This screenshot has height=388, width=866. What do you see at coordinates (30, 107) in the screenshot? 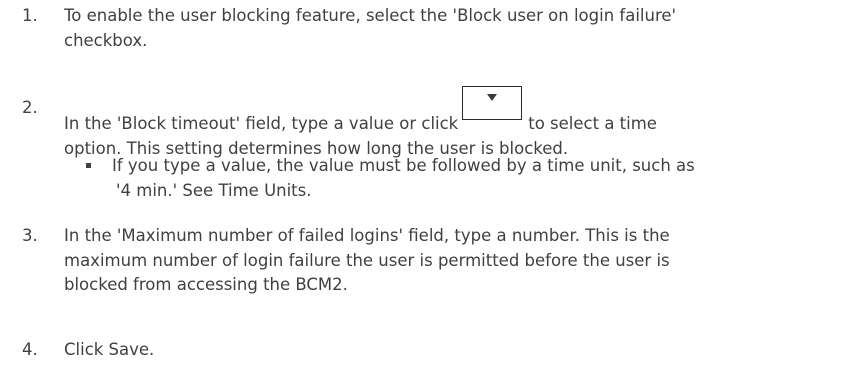
I see `step-number: 2.` at bounding box center [30, 107].